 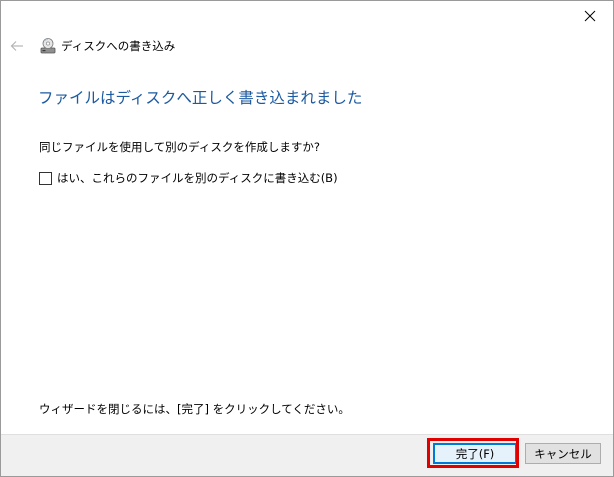 I want to click on back-arrow-icon, so click(x=16, y=46).